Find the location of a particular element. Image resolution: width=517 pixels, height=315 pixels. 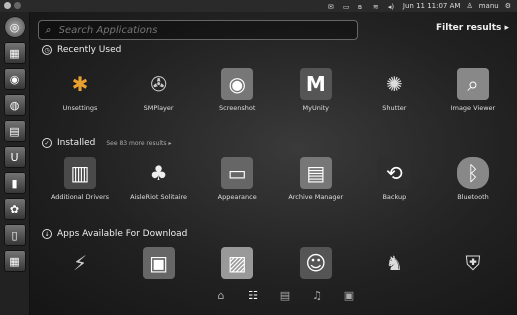

search-icon: ⌕ is located at coordinates (48, 30).